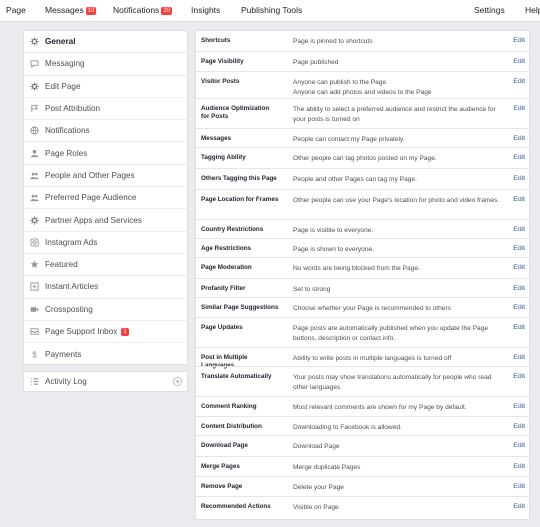  I want to click on sidebar-item-label: Payments, so click(63, 354).